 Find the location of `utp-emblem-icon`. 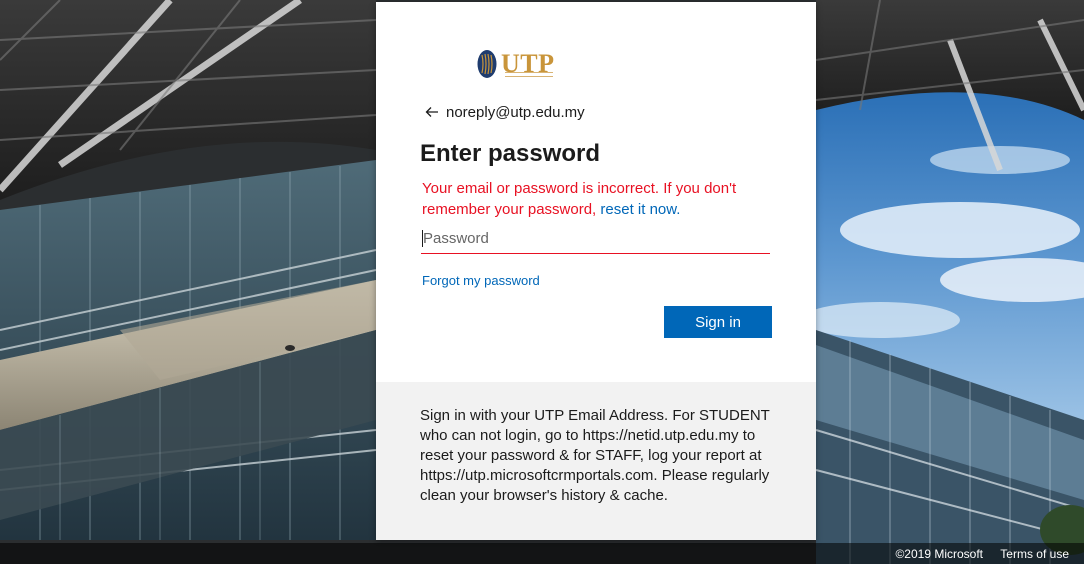

utp-emblem-icon is located at coordinates (487, 64).